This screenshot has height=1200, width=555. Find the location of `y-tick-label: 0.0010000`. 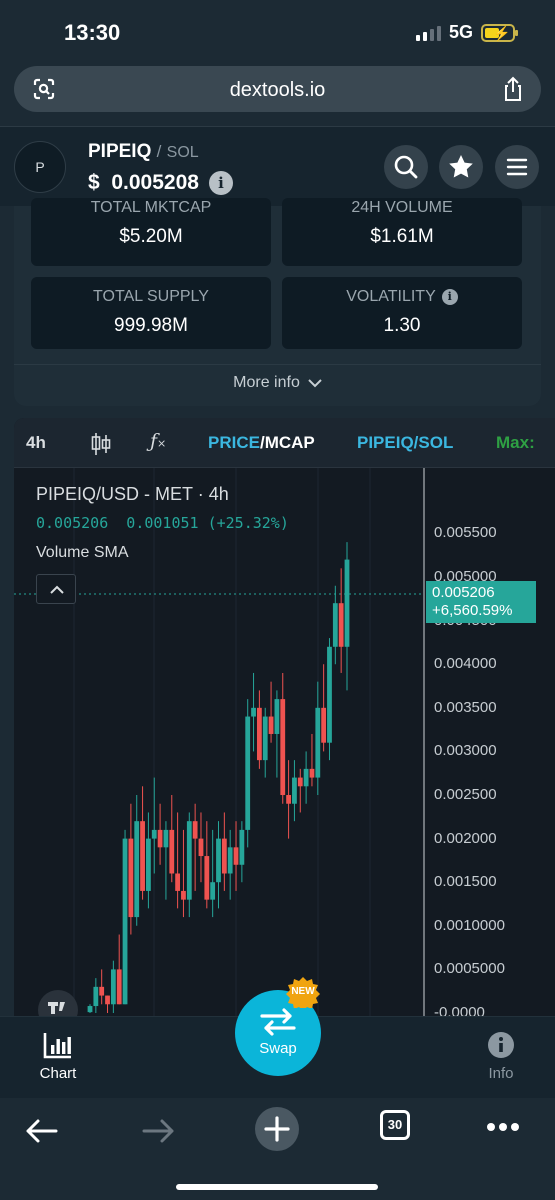

y-tick-label: 0.0010000 is located at coordinates (469, 925).